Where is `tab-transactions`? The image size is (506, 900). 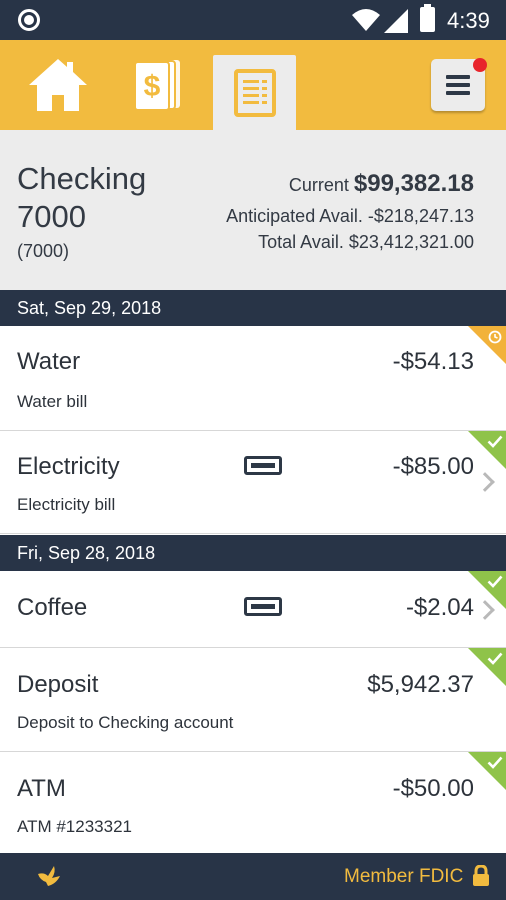 tab-transactions is located at coordinates (254, 92).